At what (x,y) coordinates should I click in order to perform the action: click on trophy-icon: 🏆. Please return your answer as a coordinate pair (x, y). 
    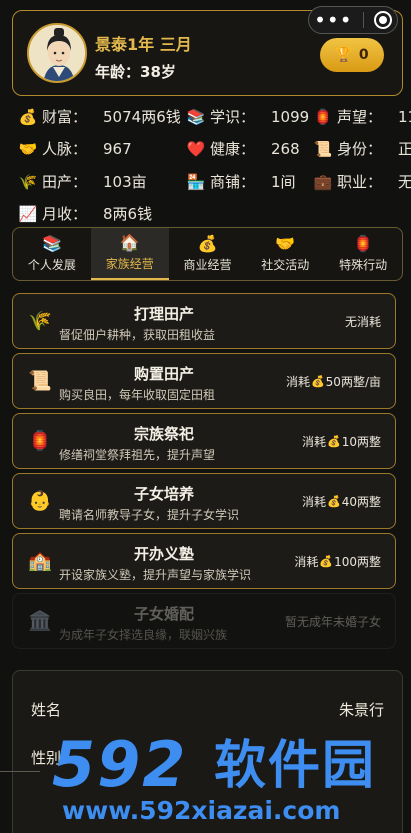
    Looking at the image, I should click on (344, 55).